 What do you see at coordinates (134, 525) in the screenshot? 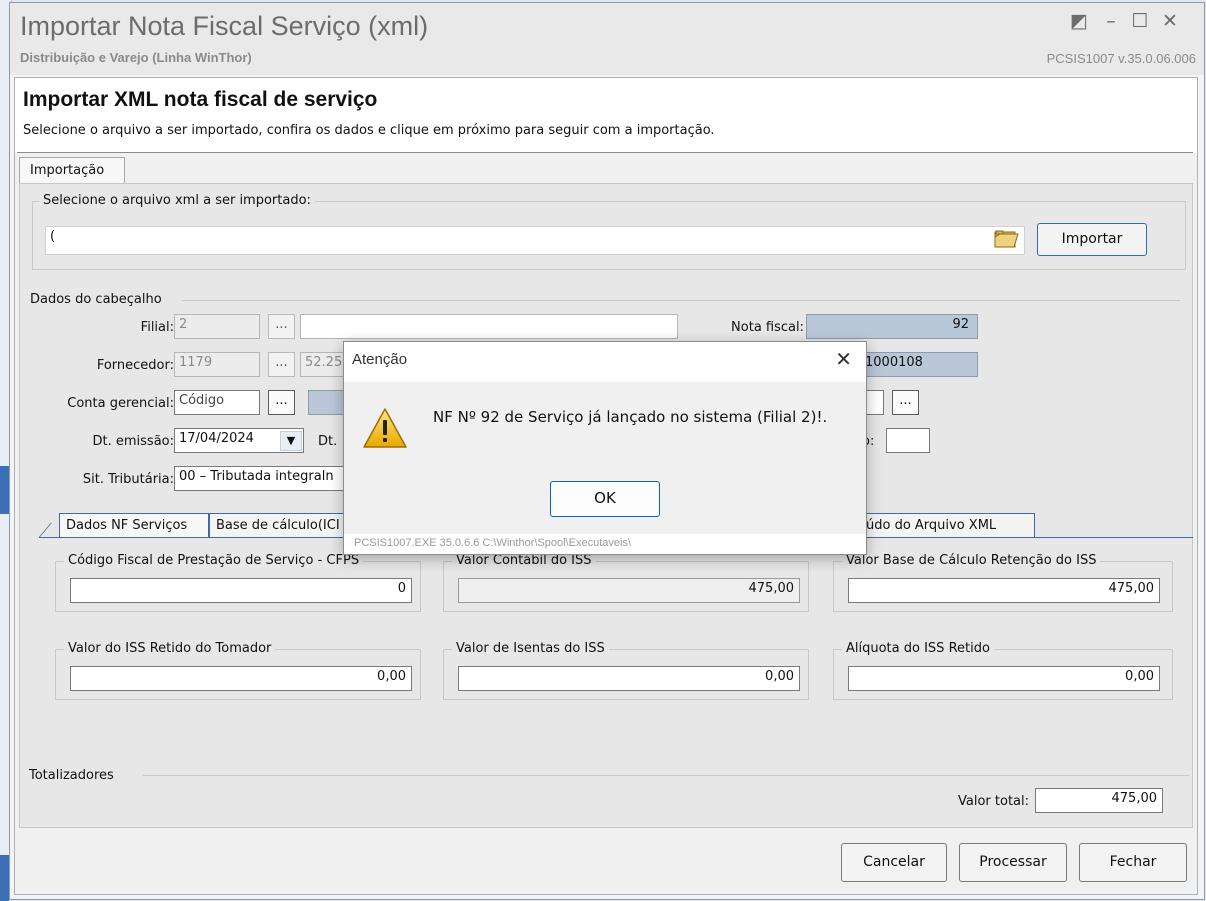
I see `tab-dados-nf-servicos: Dados NF Serviços` at bounding box center [134, 525].